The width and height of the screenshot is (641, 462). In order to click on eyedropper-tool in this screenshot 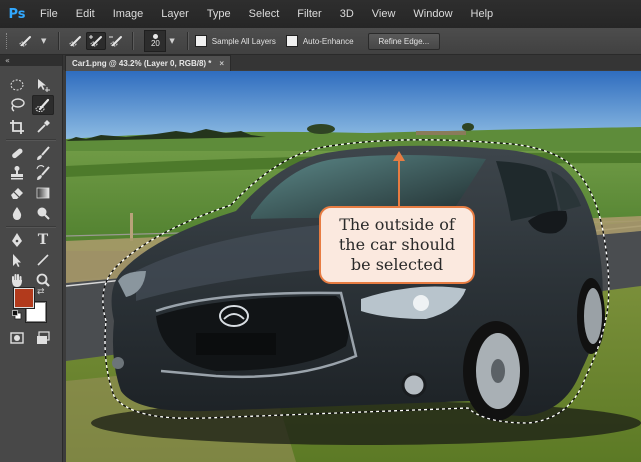, I will do `click(43, 127)`.